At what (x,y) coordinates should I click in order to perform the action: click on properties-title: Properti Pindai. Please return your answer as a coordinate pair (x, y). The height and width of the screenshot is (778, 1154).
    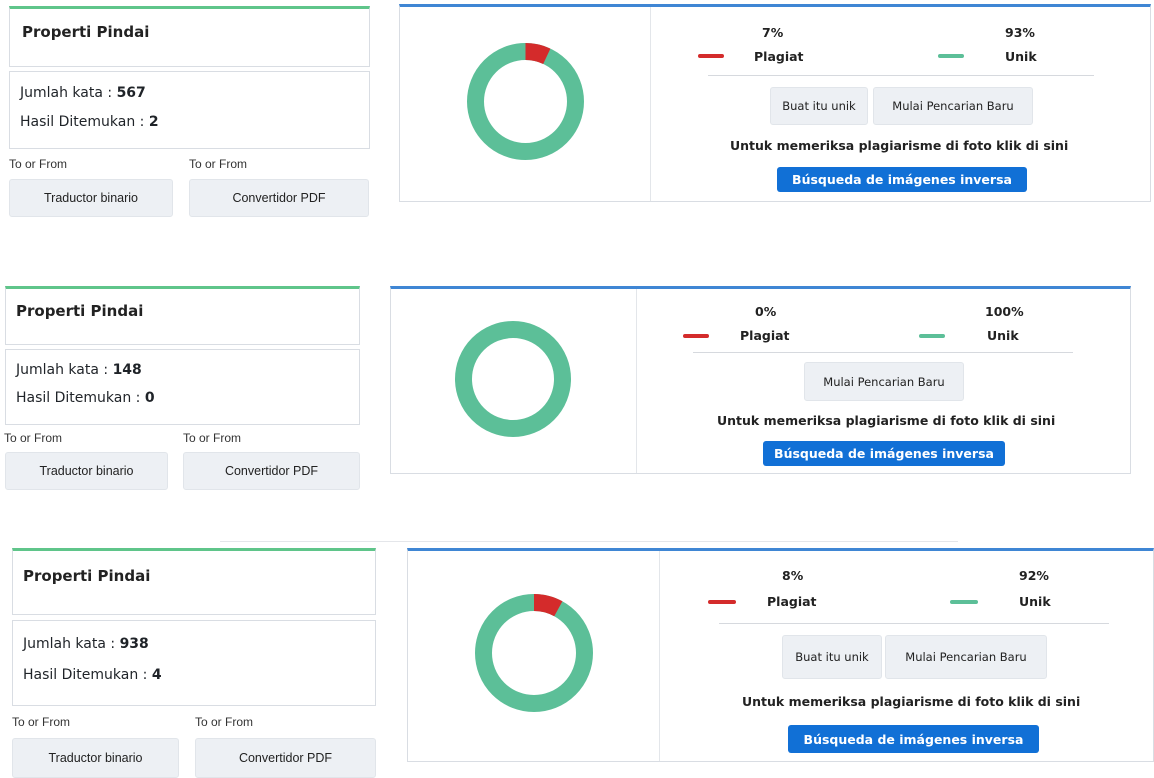
    Looking at the image, I should click on (87, 576).